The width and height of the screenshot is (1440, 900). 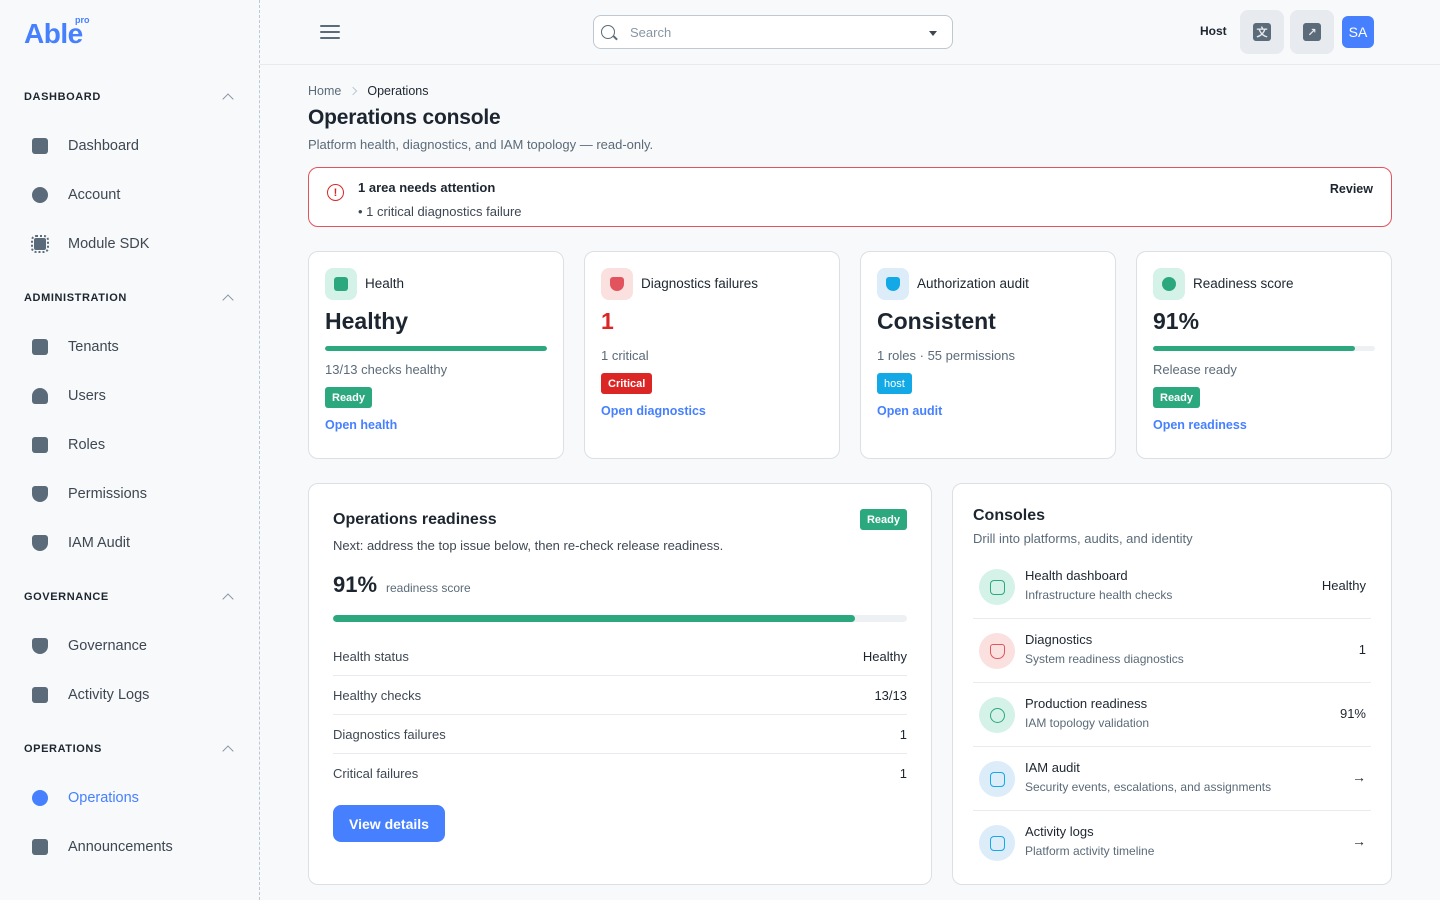 I want to click on top-header: Host 文 ↗ SA, so click(x=850, y=32).